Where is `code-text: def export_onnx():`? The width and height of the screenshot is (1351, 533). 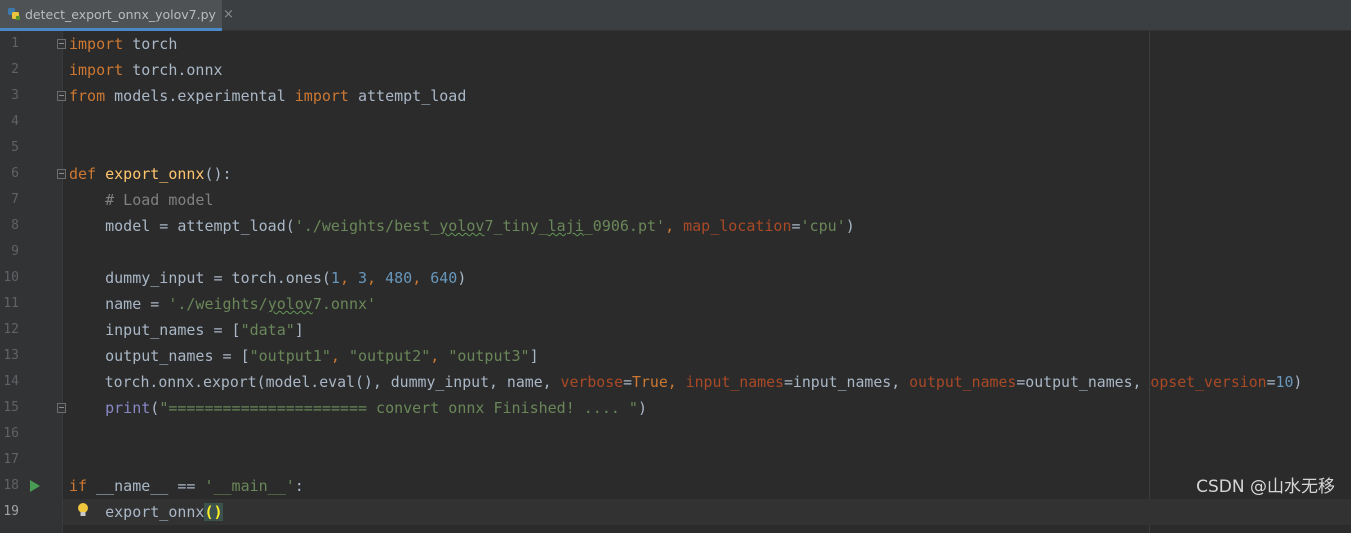 code-text: def export_onnx(): is located at coordinates (150, 174).